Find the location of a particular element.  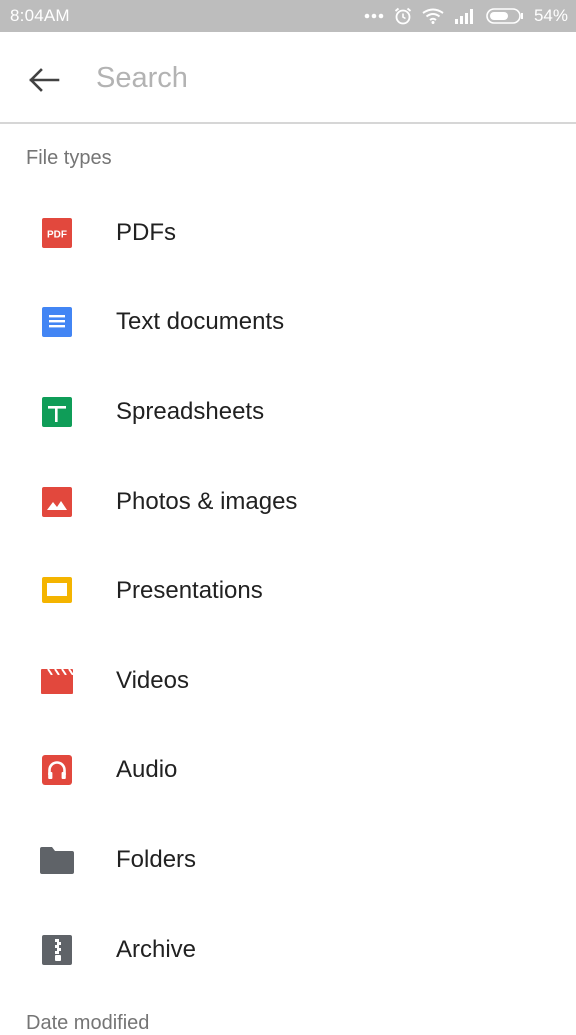

file-type-label: Photos & images is located at coordinates (207, 501).